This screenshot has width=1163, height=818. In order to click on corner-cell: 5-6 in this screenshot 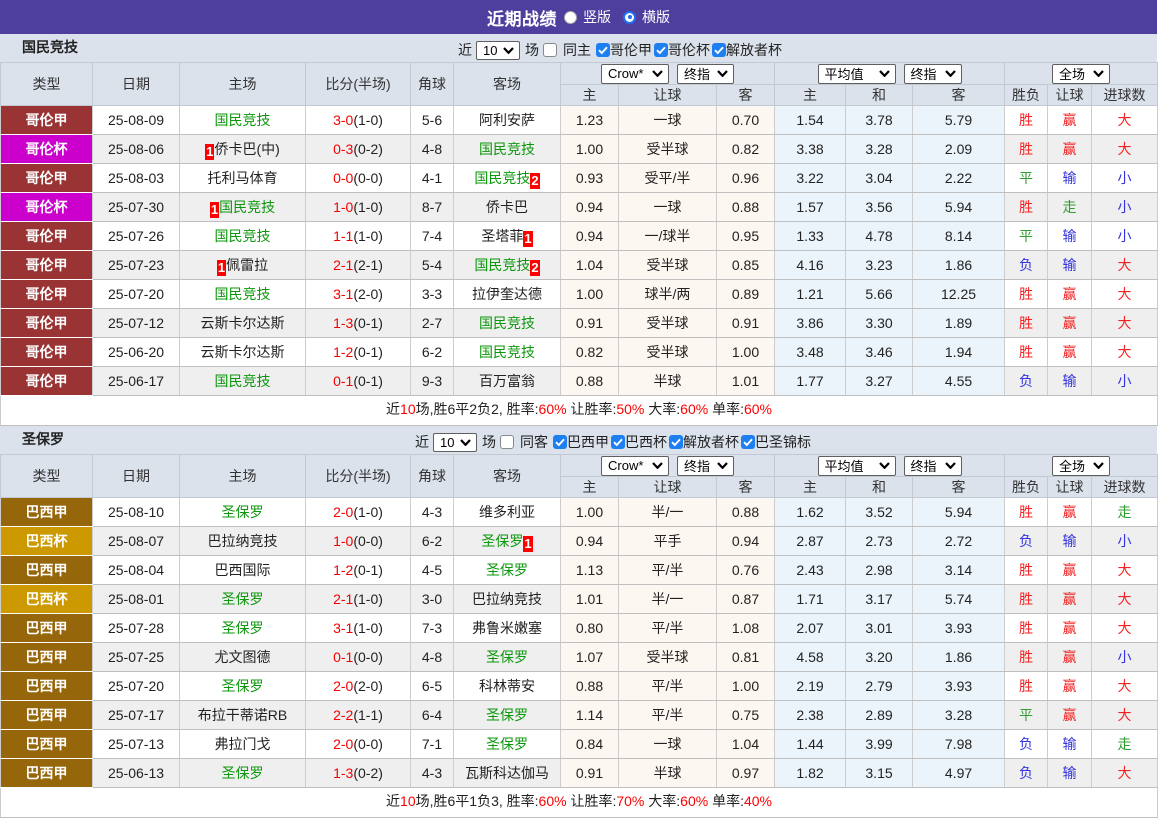, I will do `click(432, 120)`.